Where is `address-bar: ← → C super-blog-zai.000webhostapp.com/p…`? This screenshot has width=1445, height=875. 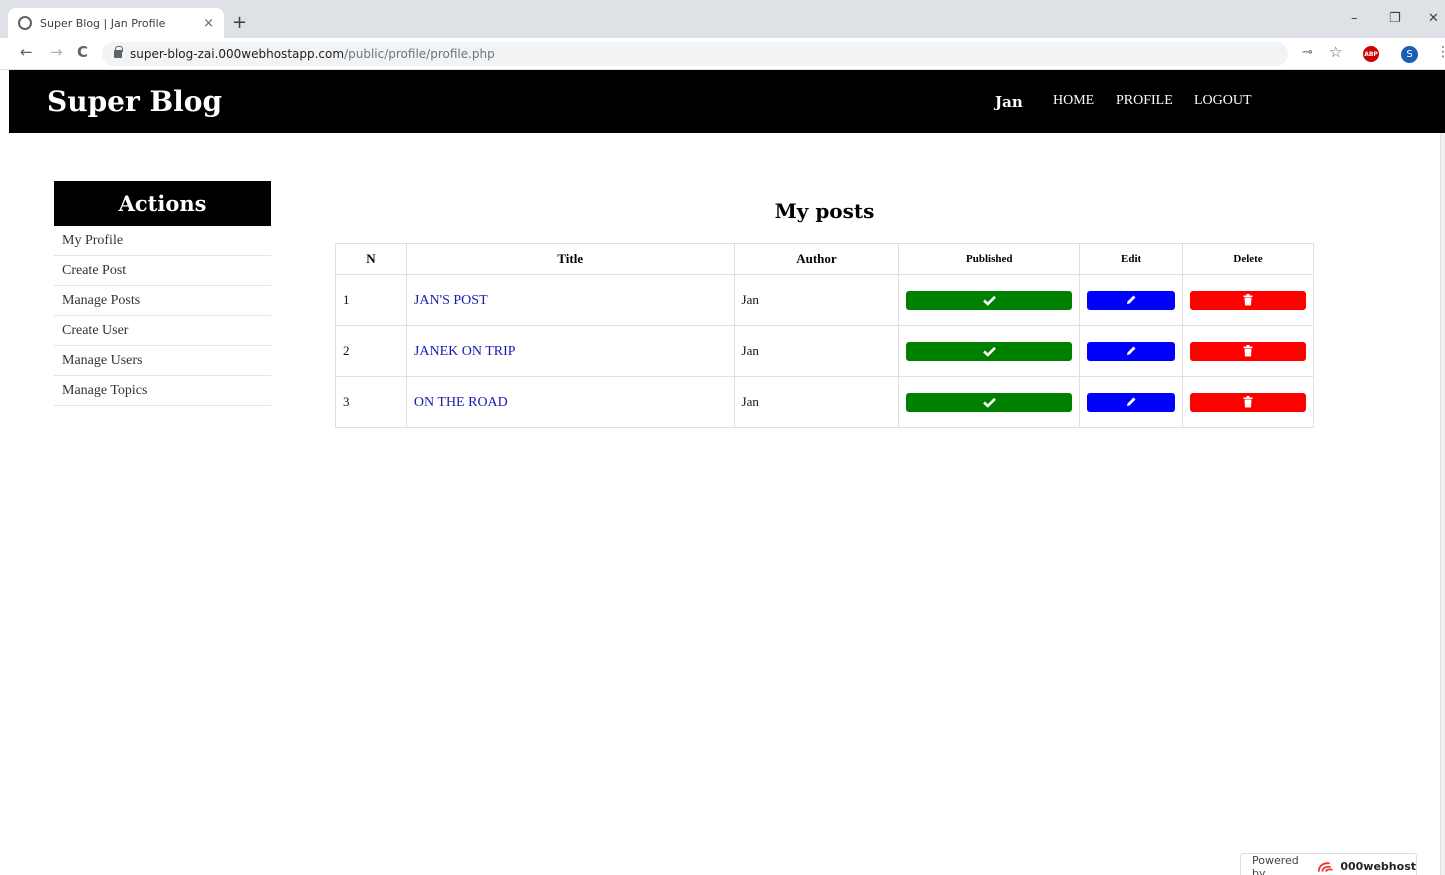 address-bar: ← → C super-blog-zai.000webhostapp.com/p… is located at coordinates (722, 54).